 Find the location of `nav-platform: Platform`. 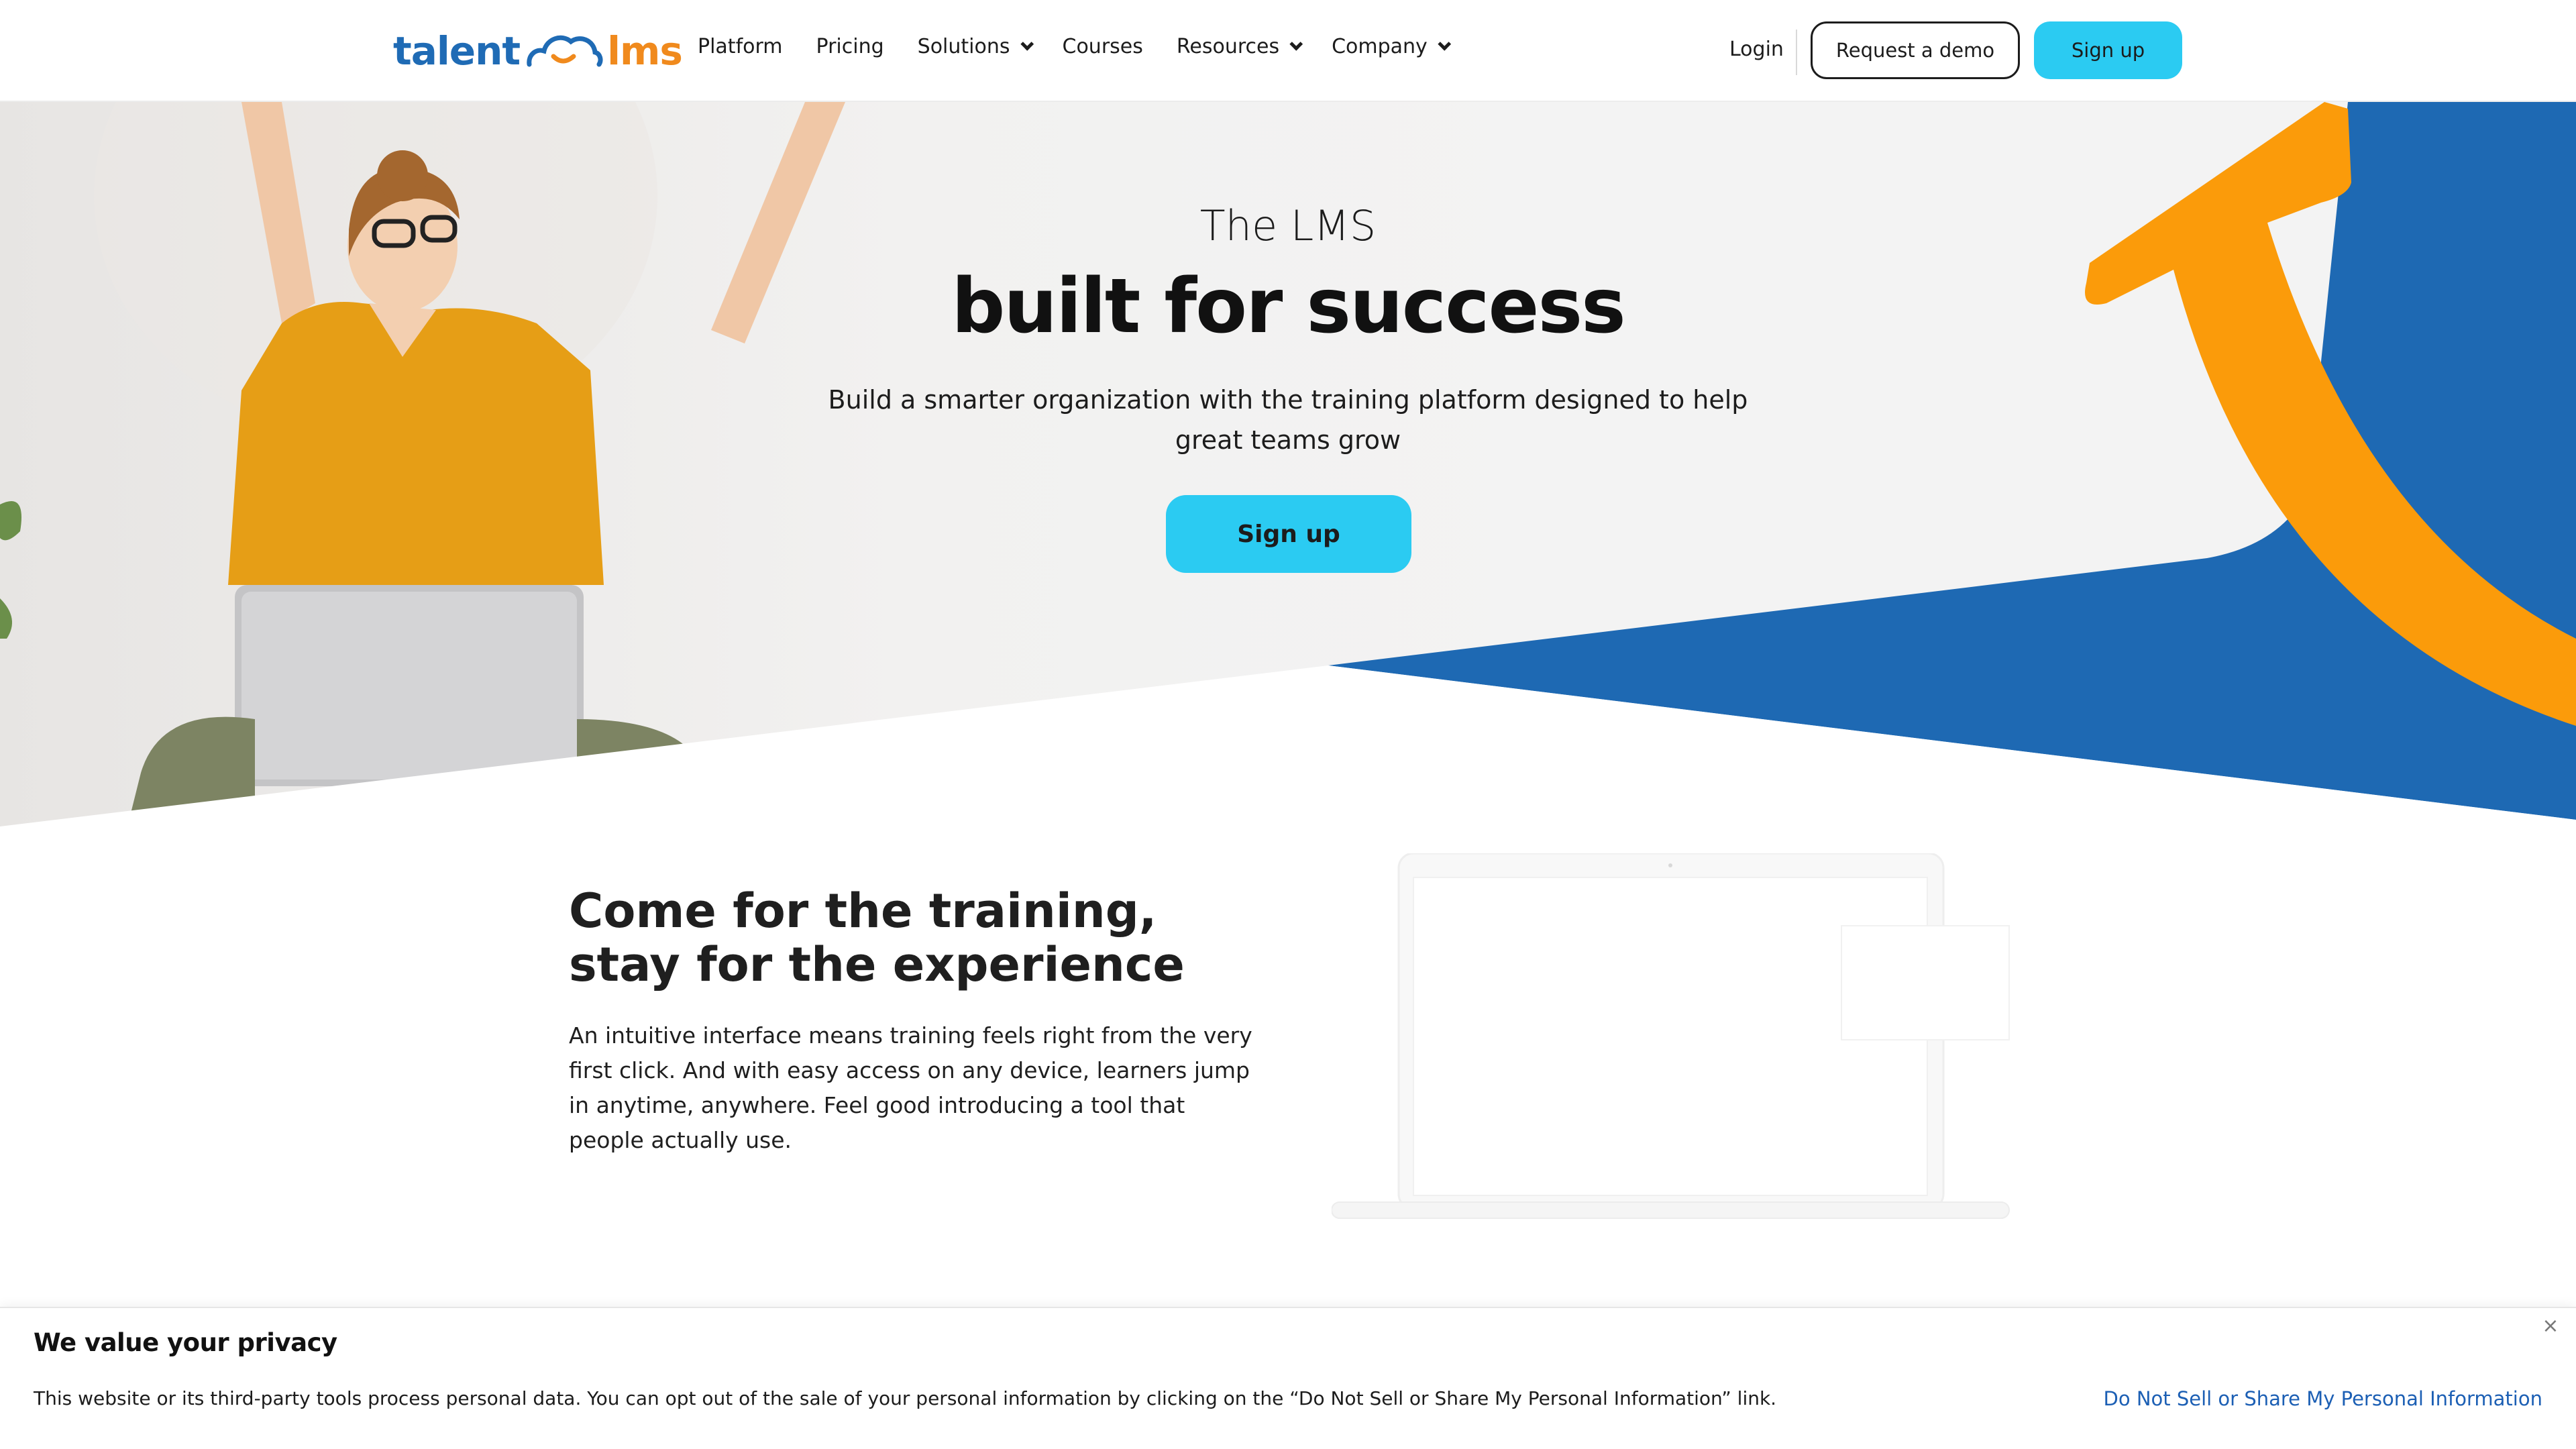

nav-platform: Platform is located at coordinates (740, 46).